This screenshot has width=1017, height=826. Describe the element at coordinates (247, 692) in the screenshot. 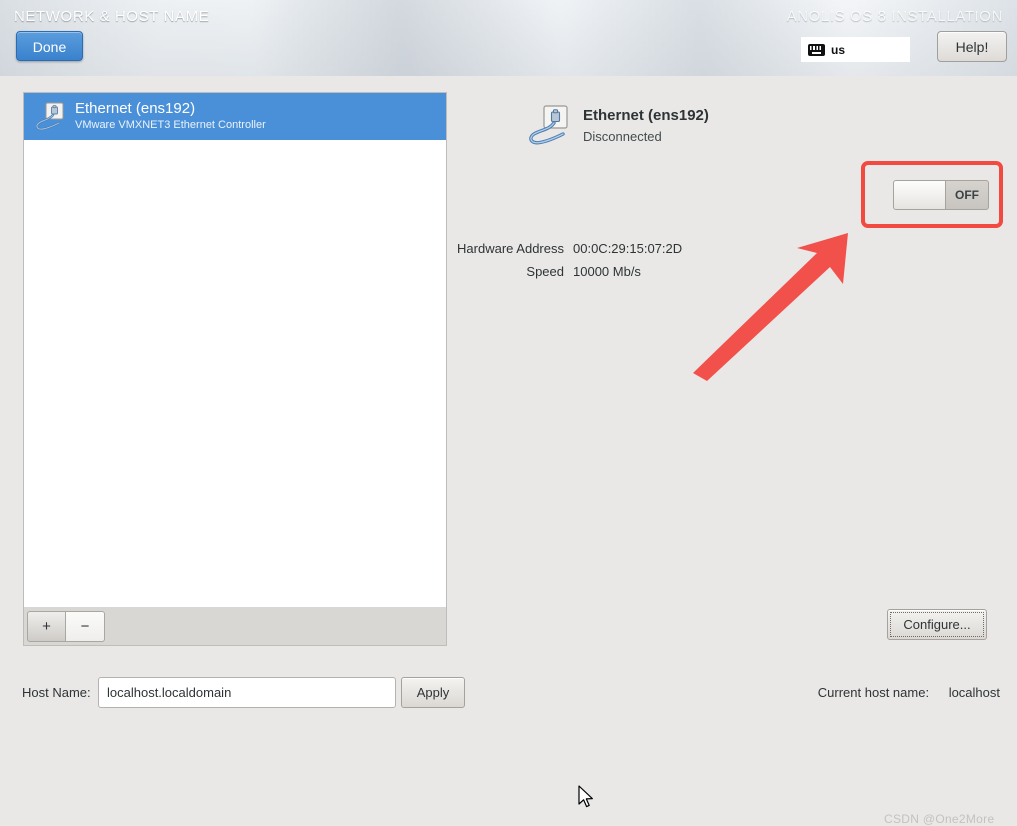

I see `hostname-input` at that location.